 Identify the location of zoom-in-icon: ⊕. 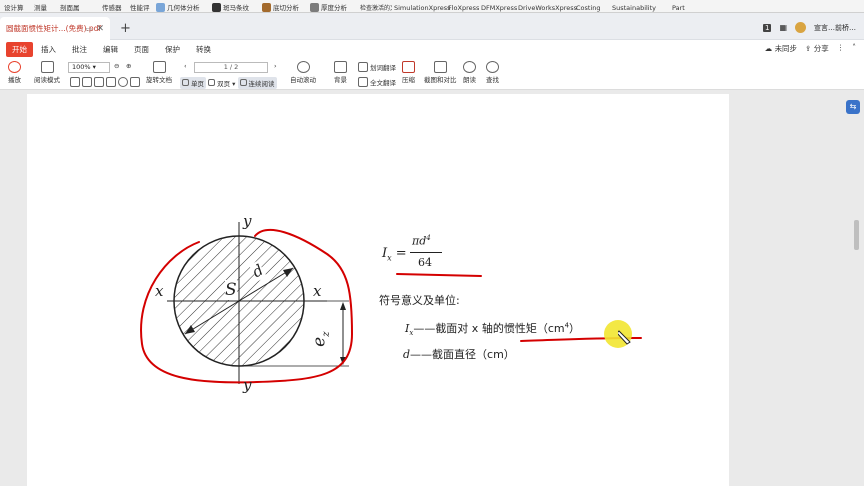
(128, 66).